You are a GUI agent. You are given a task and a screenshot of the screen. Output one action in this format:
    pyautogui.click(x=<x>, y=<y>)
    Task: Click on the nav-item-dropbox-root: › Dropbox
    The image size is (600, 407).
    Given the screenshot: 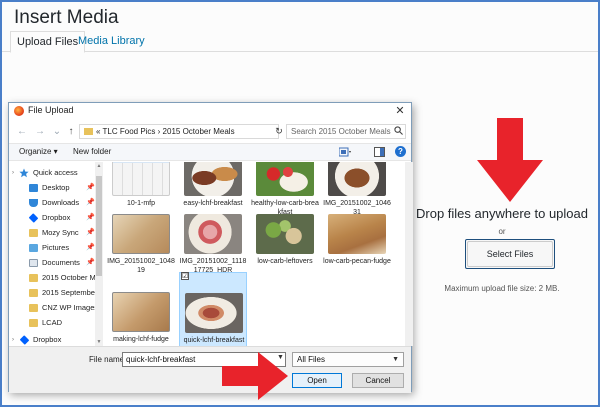 What is the action you would take?
    pyautogui.click(x=52, y=339)
    